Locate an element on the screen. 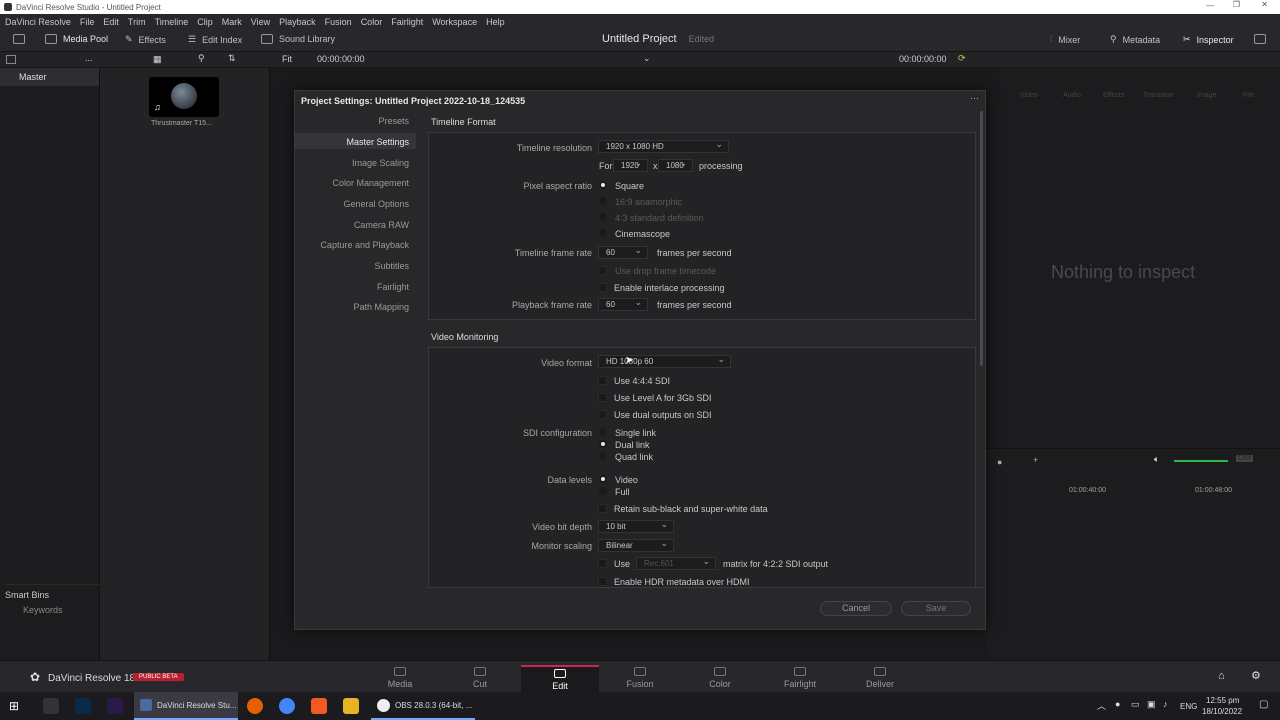 The height and width of the screenshot is (720, 1280). effects-button: ✎ Effects is located at coordinates (145, 39).